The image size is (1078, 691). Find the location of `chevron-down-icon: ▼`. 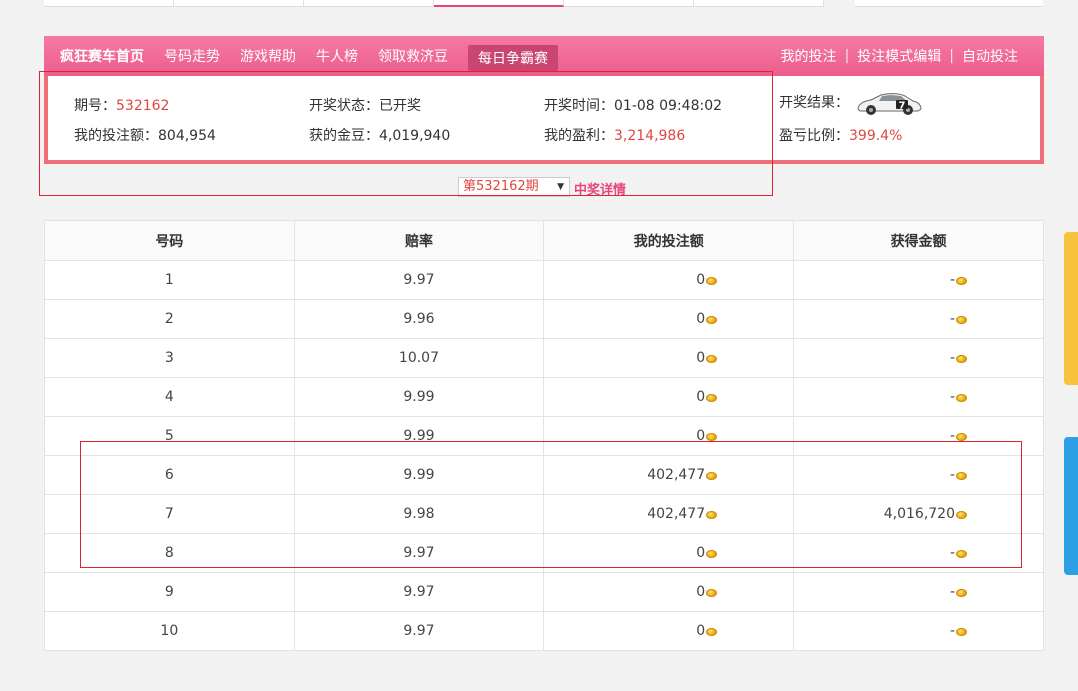

chevron-down-icon: ▼ is located at coordinates (560, 187).